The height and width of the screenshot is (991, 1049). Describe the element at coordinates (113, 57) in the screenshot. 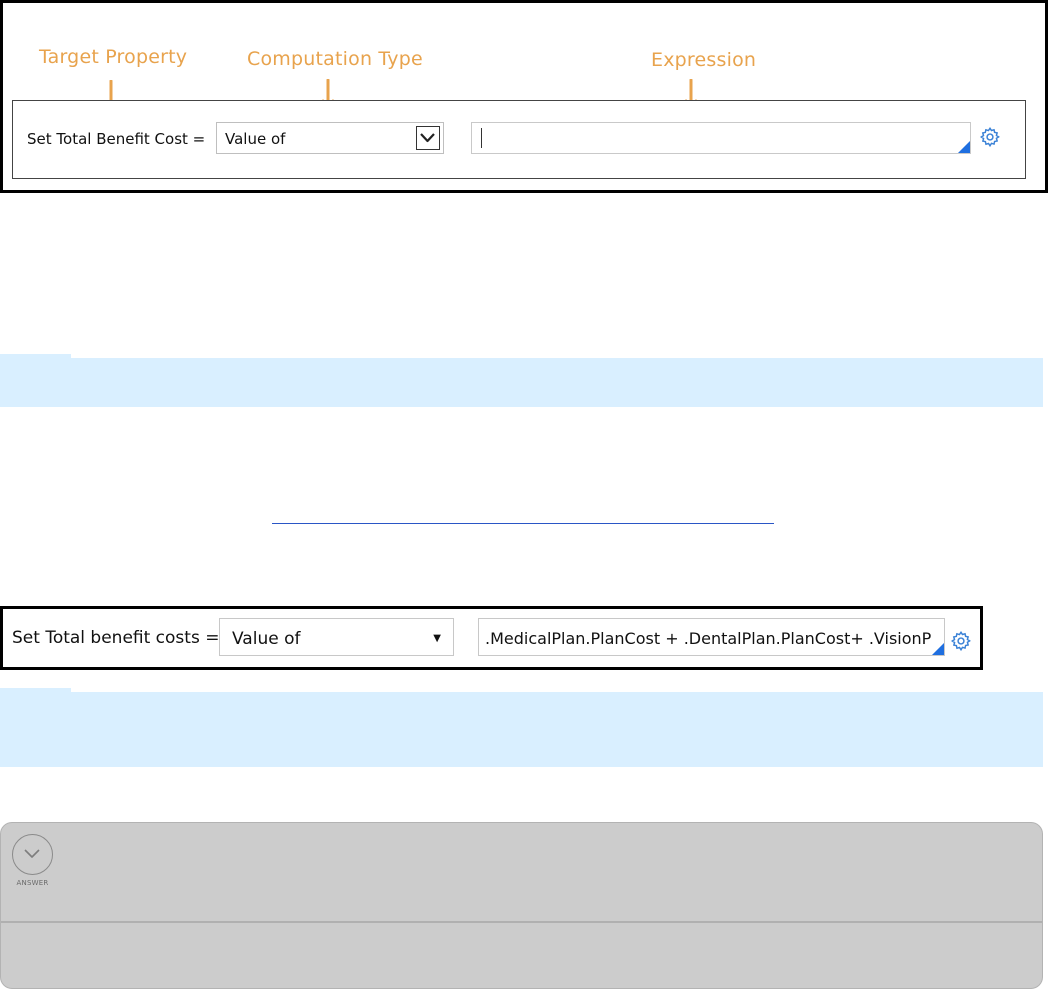

I see `annotation-target-property: Target Property` at that location.